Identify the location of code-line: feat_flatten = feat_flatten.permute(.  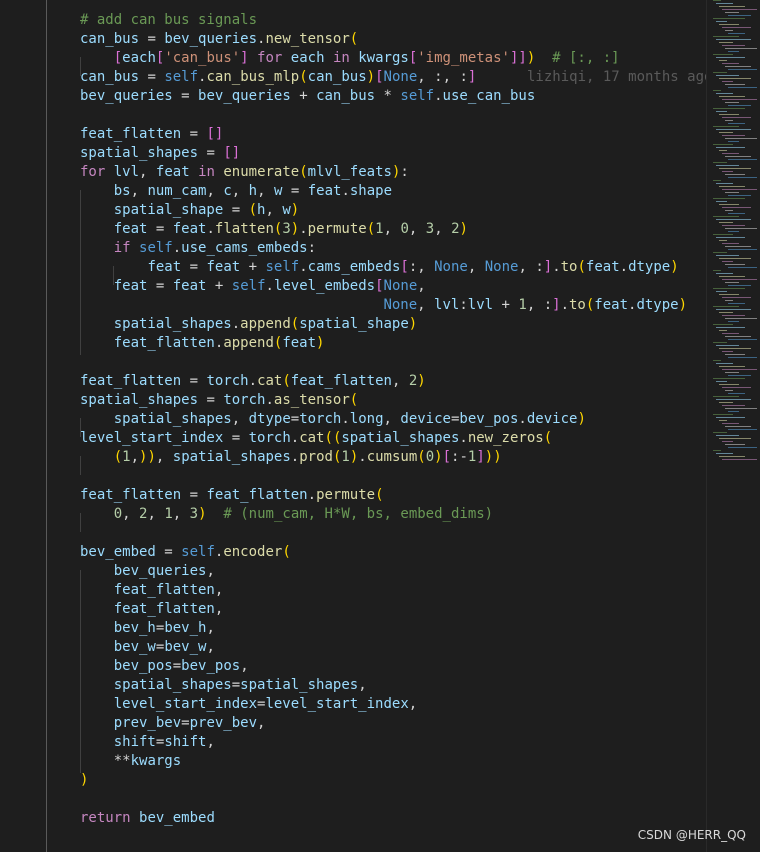
(232, 495).